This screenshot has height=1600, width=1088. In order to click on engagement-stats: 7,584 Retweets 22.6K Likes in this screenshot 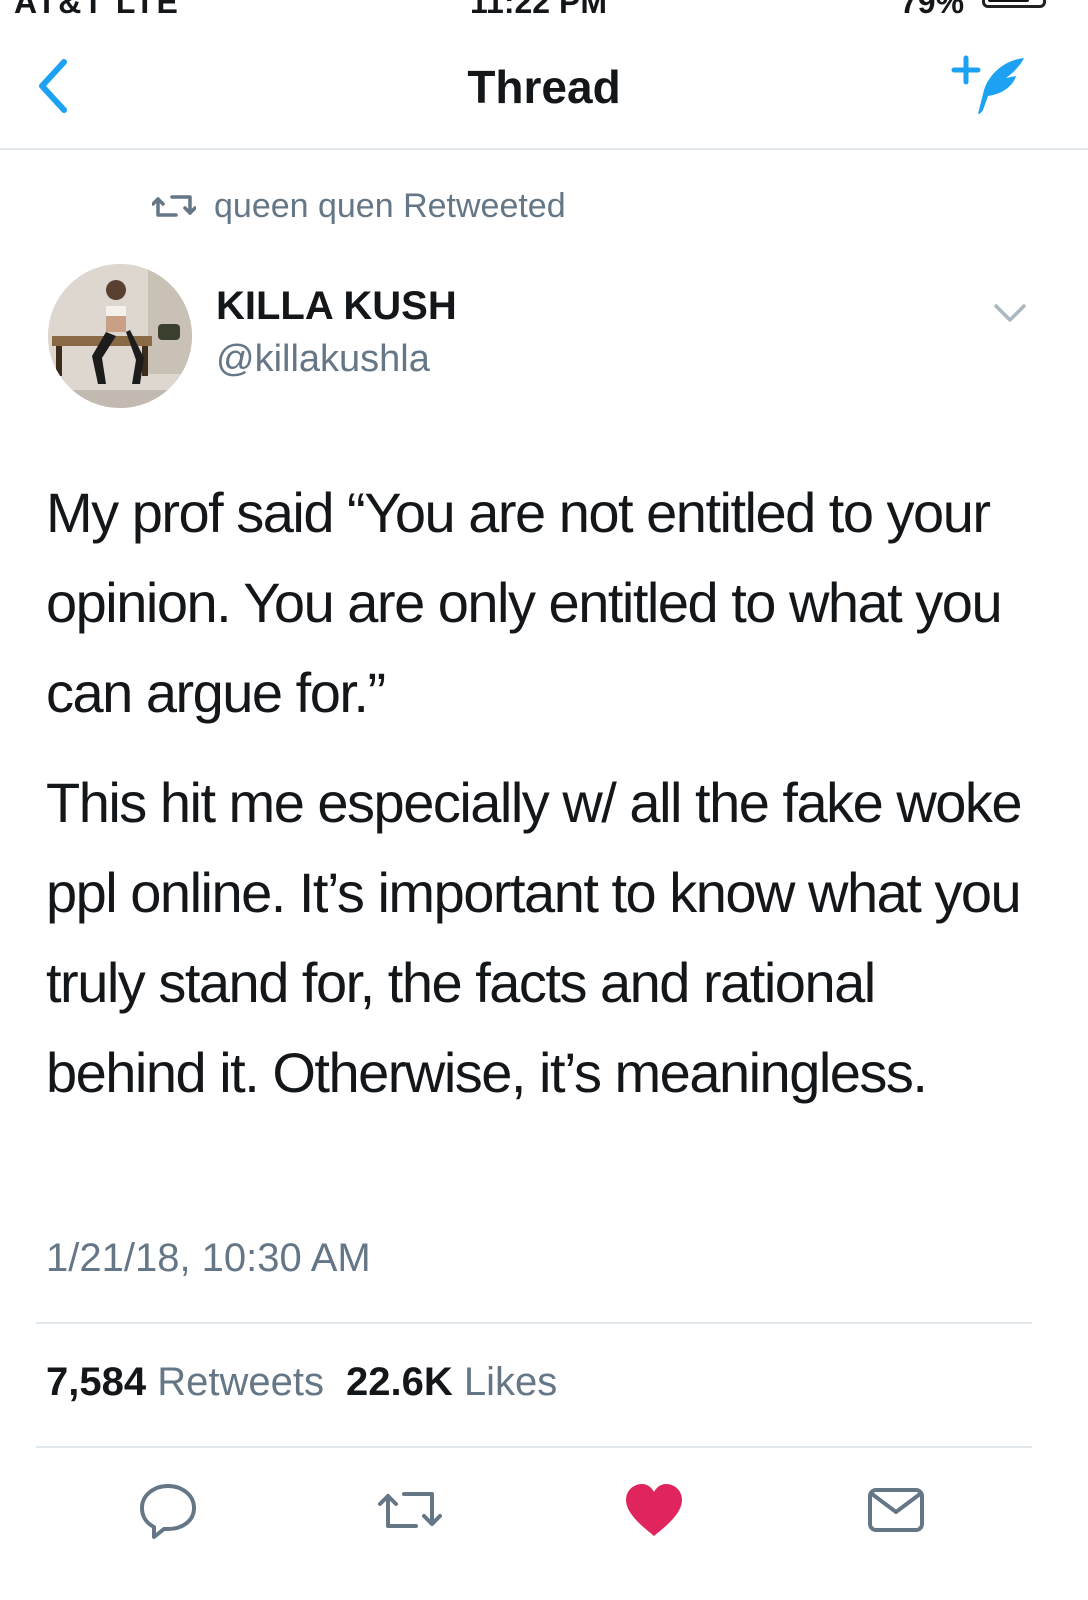, I will do `click(301, 1382)`.